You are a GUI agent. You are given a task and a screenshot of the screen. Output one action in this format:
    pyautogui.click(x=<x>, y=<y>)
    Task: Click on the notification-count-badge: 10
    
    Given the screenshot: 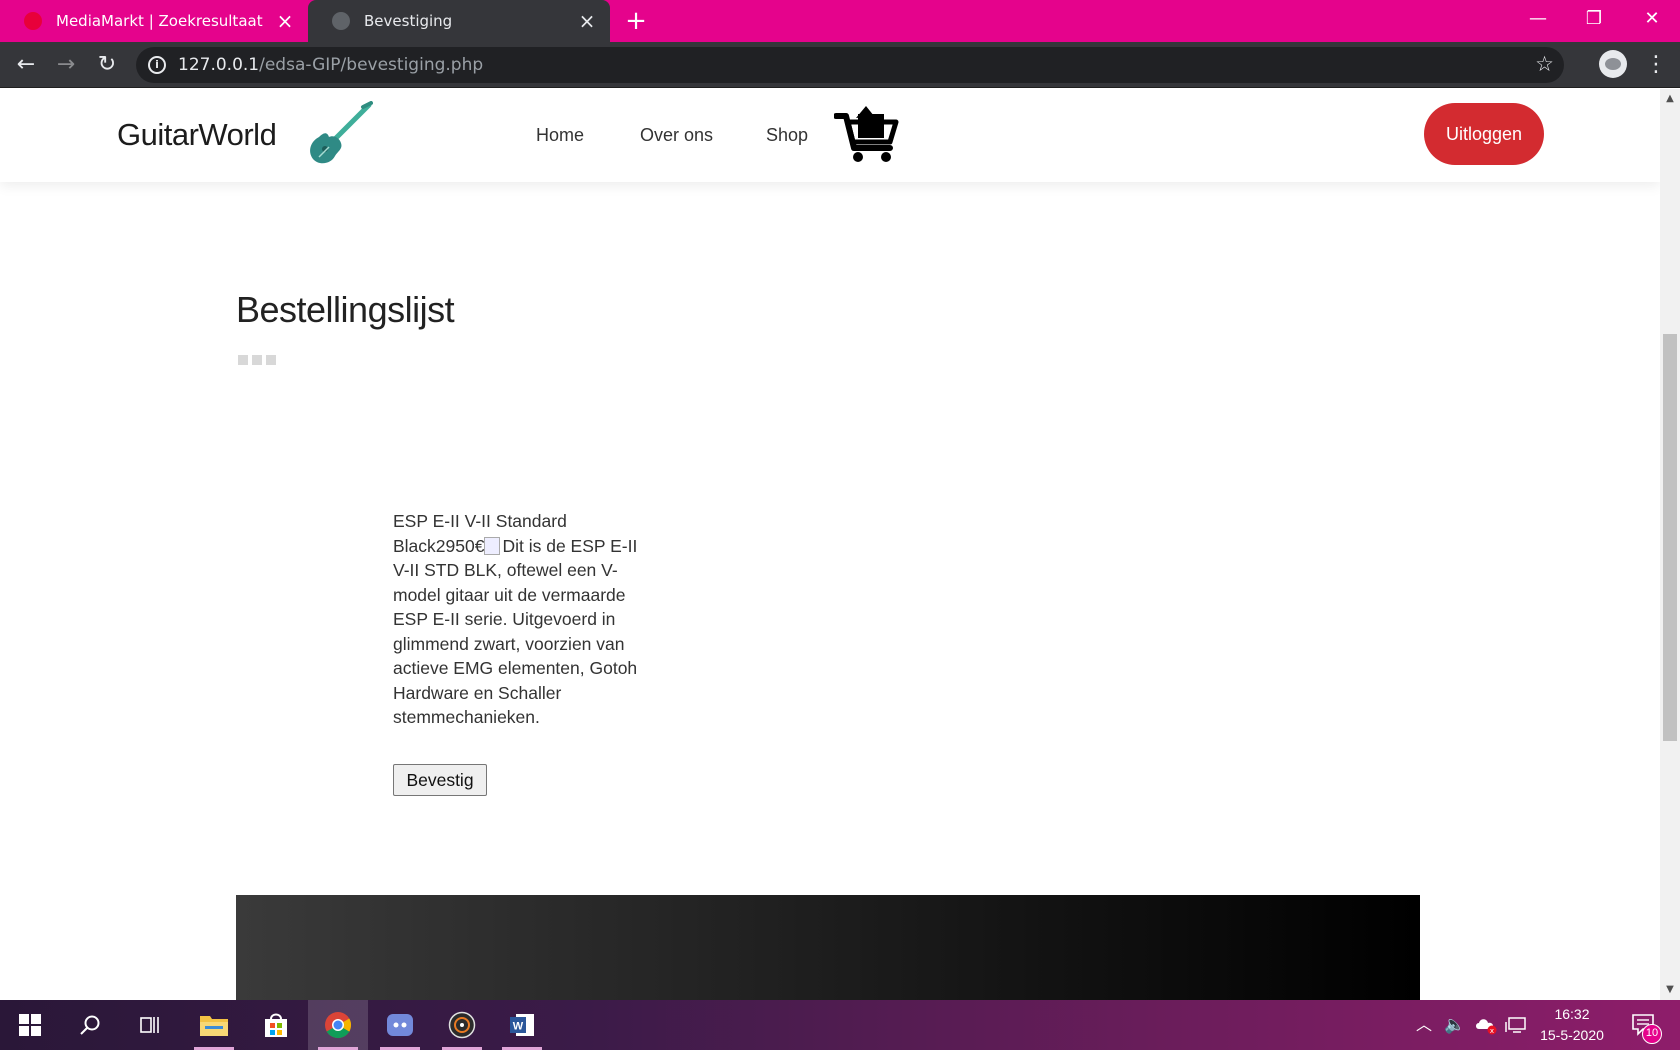 What is the action you would take?
    pyautogui.click(x=1652, y=1034)
    